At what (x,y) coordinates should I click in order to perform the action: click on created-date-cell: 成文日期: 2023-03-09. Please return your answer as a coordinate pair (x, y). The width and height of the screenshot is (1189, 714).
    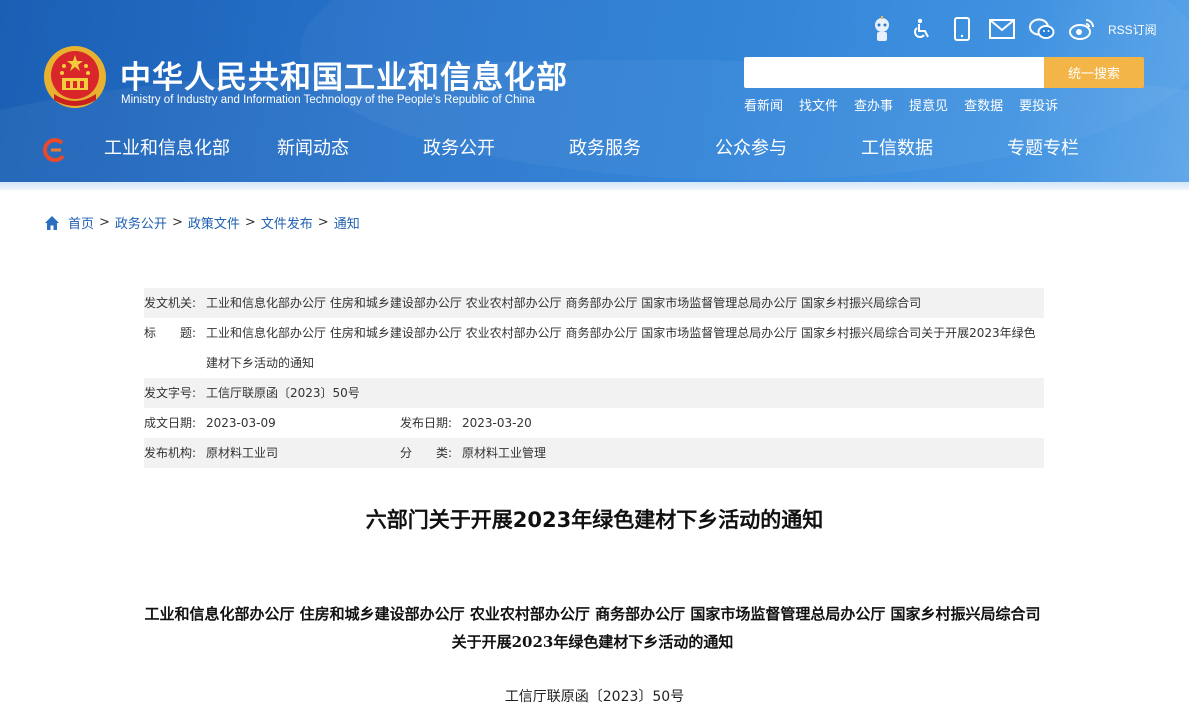
    Looking at the image, I should click on (272, 423).